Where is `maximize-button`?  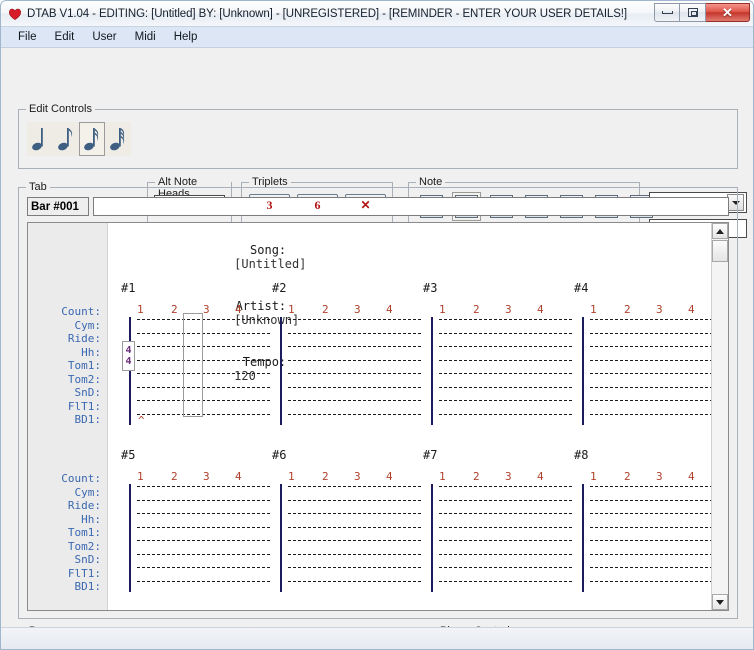
maximize-button is located at coordinates (693, 12).